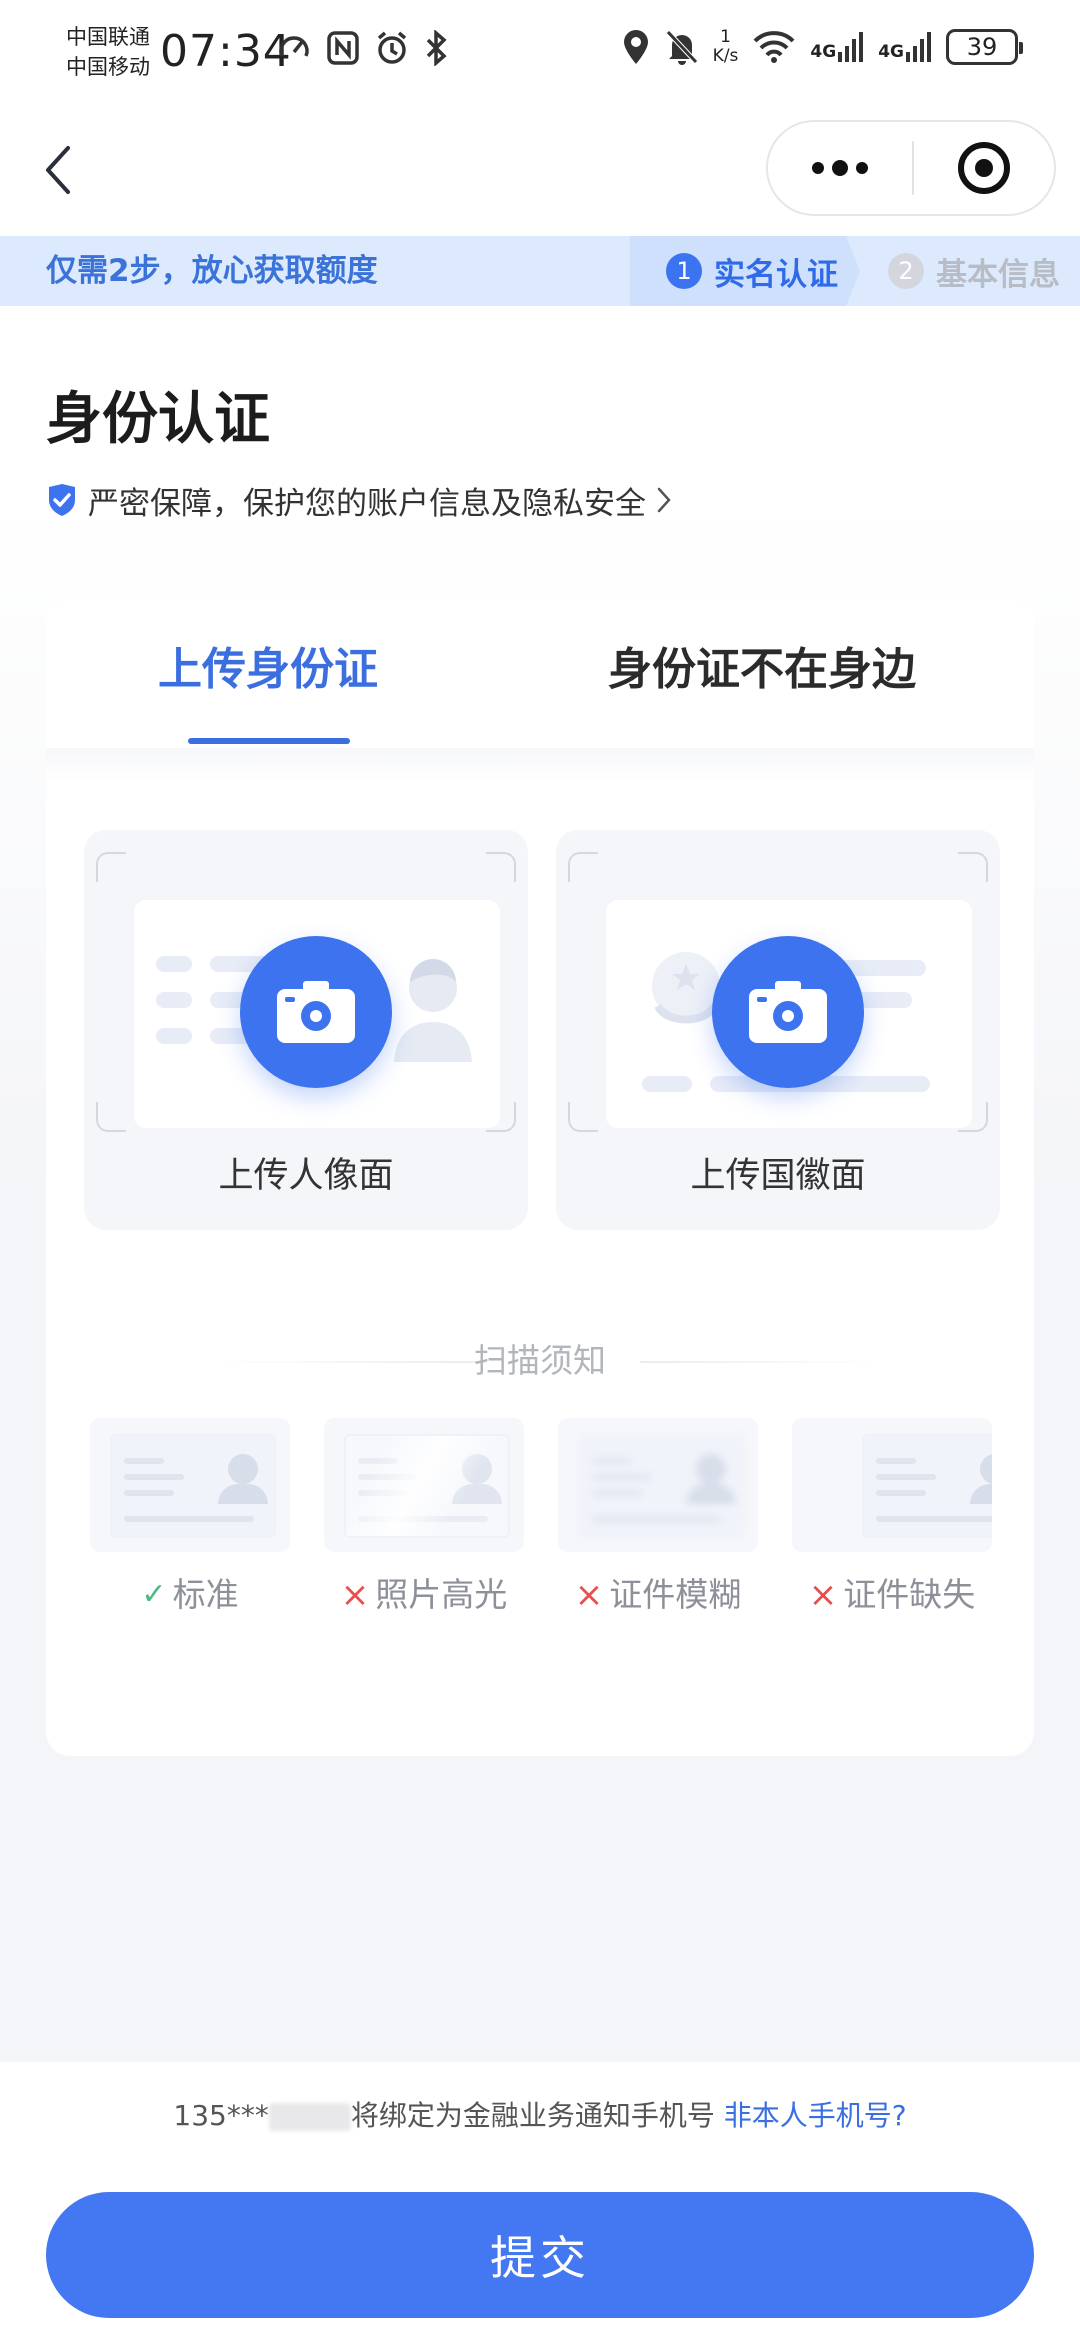  What do you see at coordinates (540, 674) in the screenshot?
I see `tab-bar: 上传身份证 身份证不在身边` at bounding box center [540, 674].